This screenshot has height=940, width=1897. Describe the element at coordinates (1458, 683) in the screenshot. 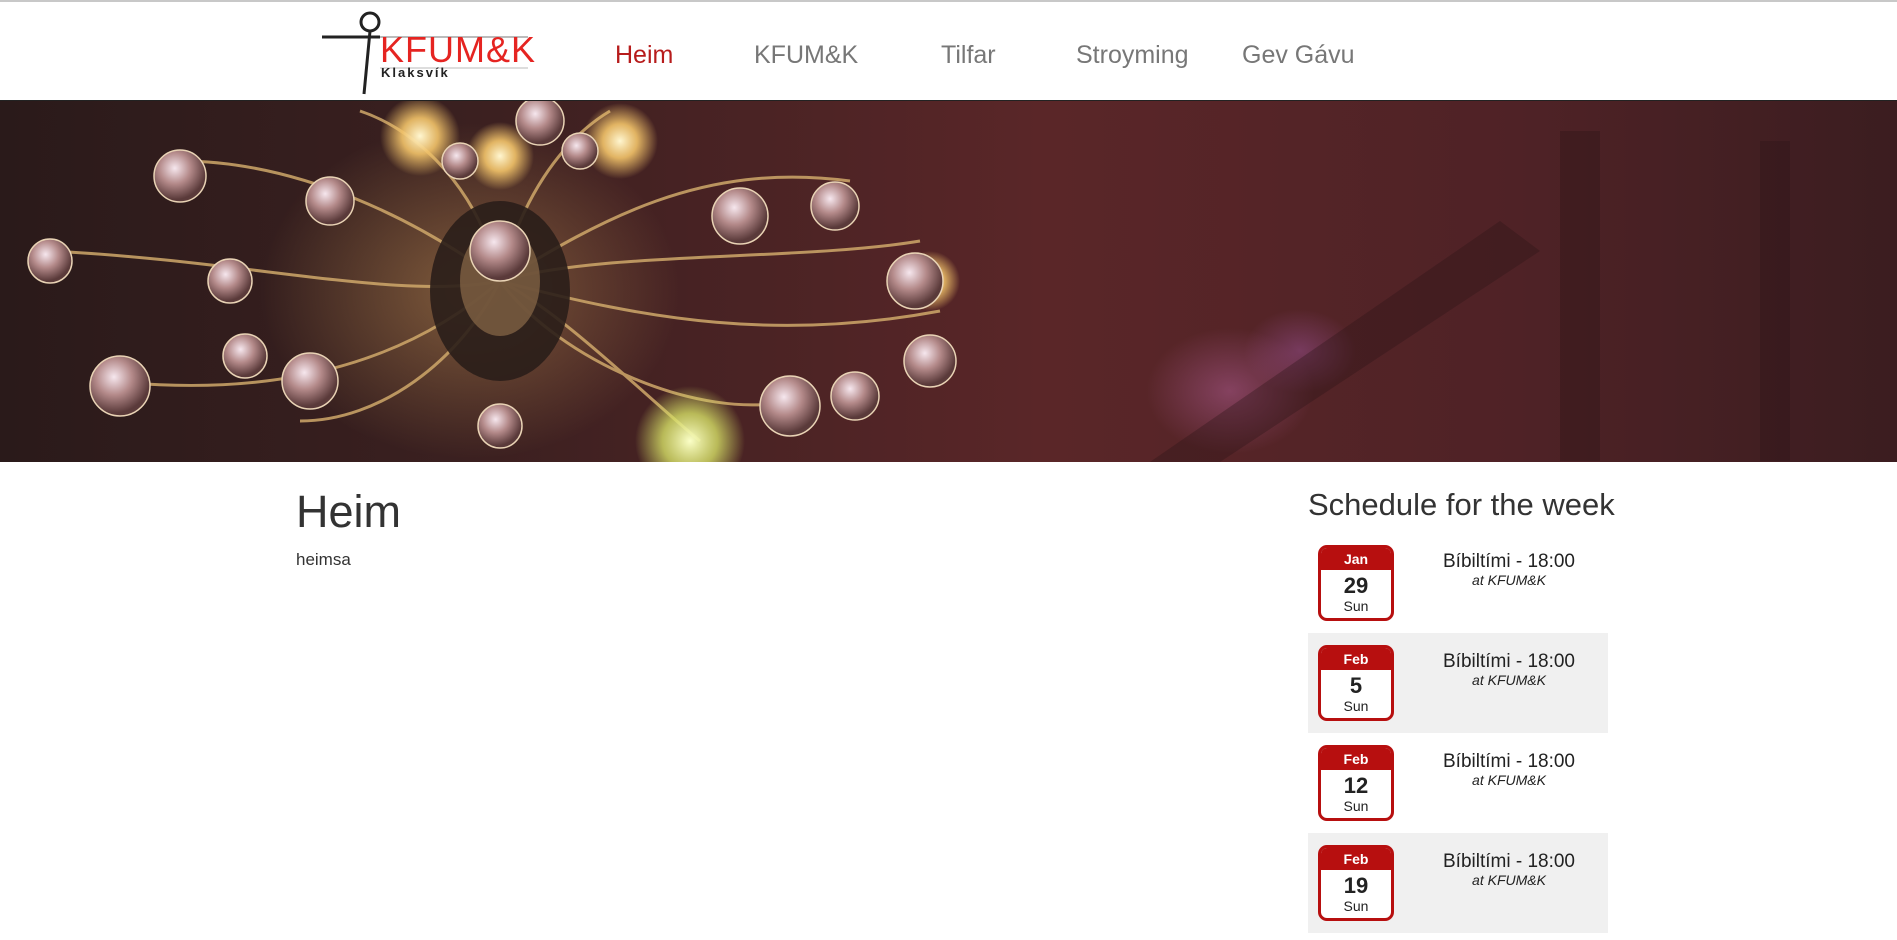

I see `schedule-event: Feb 5 Sun Bíbiltími - 18:00 at KFUM&K` at that location.